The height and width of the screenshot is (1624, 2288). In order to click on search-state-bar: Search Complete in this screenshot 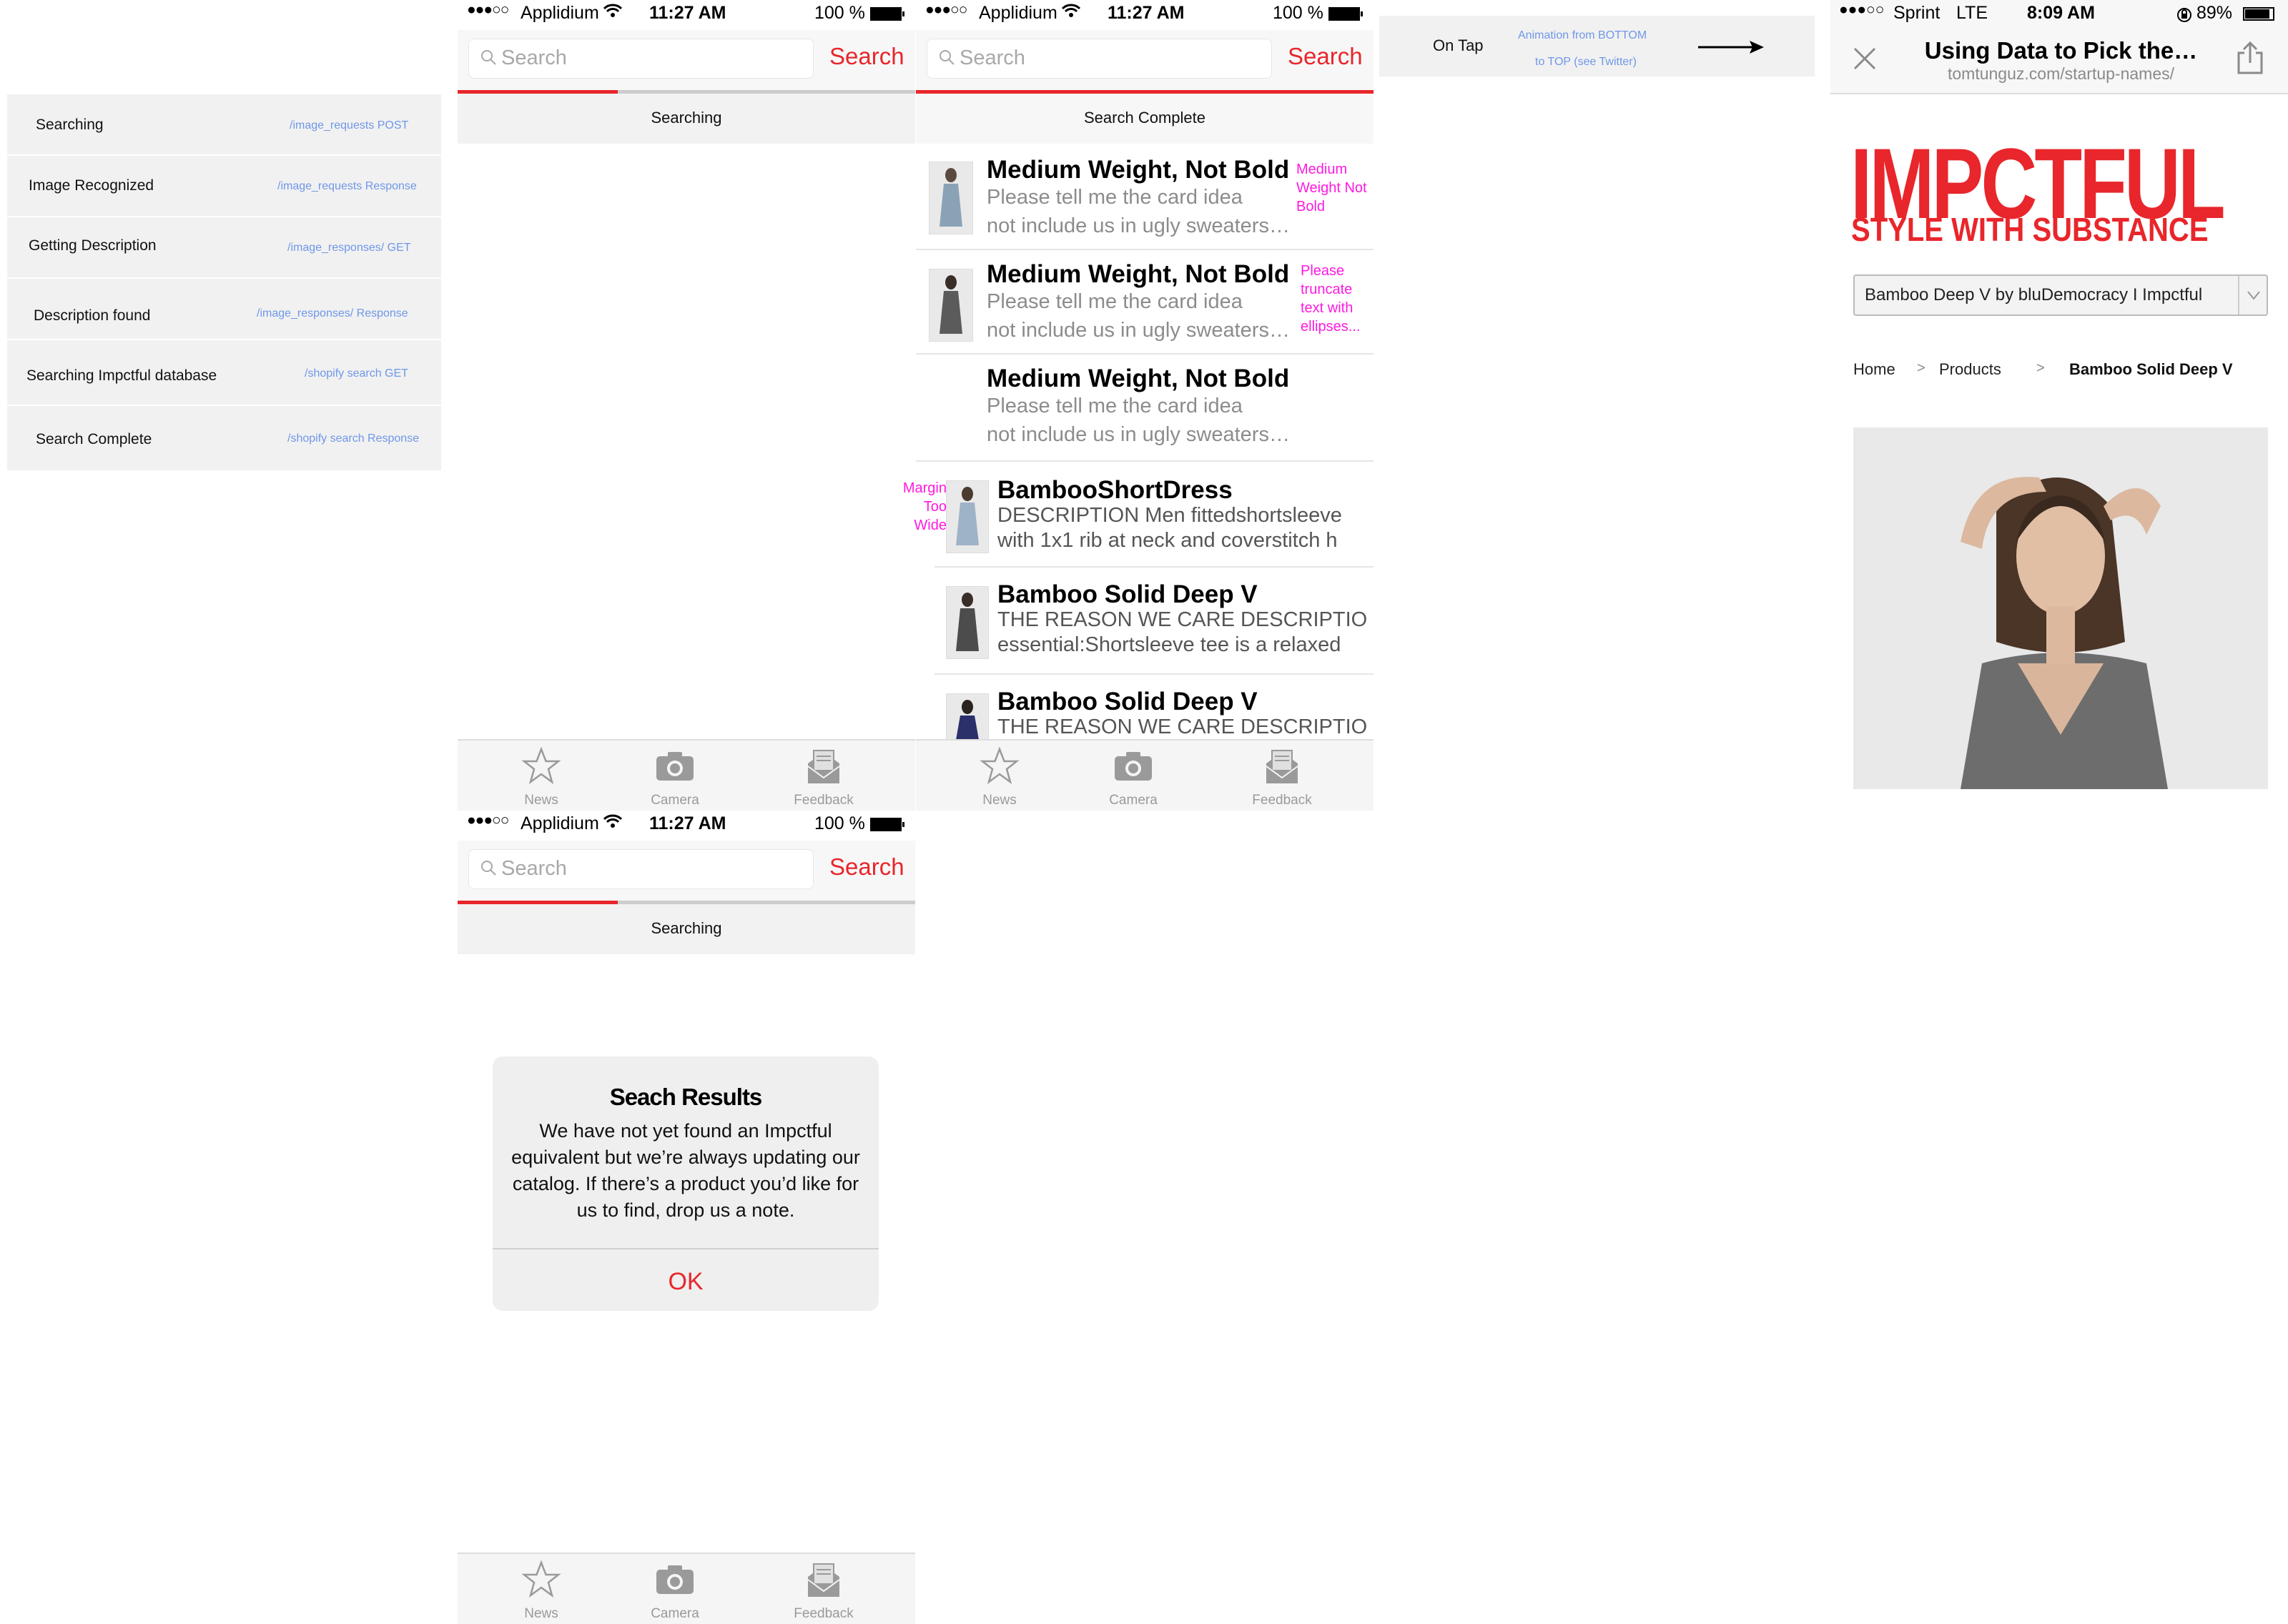, I will do `click(1145, 119)`.